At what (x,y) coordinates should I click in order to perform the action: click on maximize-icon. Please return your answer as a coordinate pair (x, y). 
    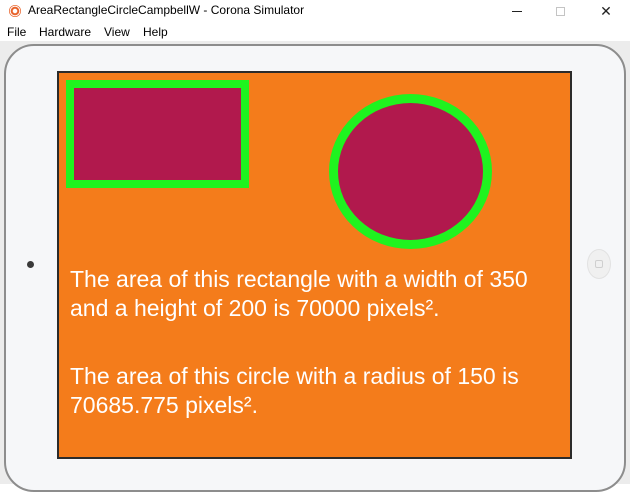
    Looking at the image, I should click on (560, 11).